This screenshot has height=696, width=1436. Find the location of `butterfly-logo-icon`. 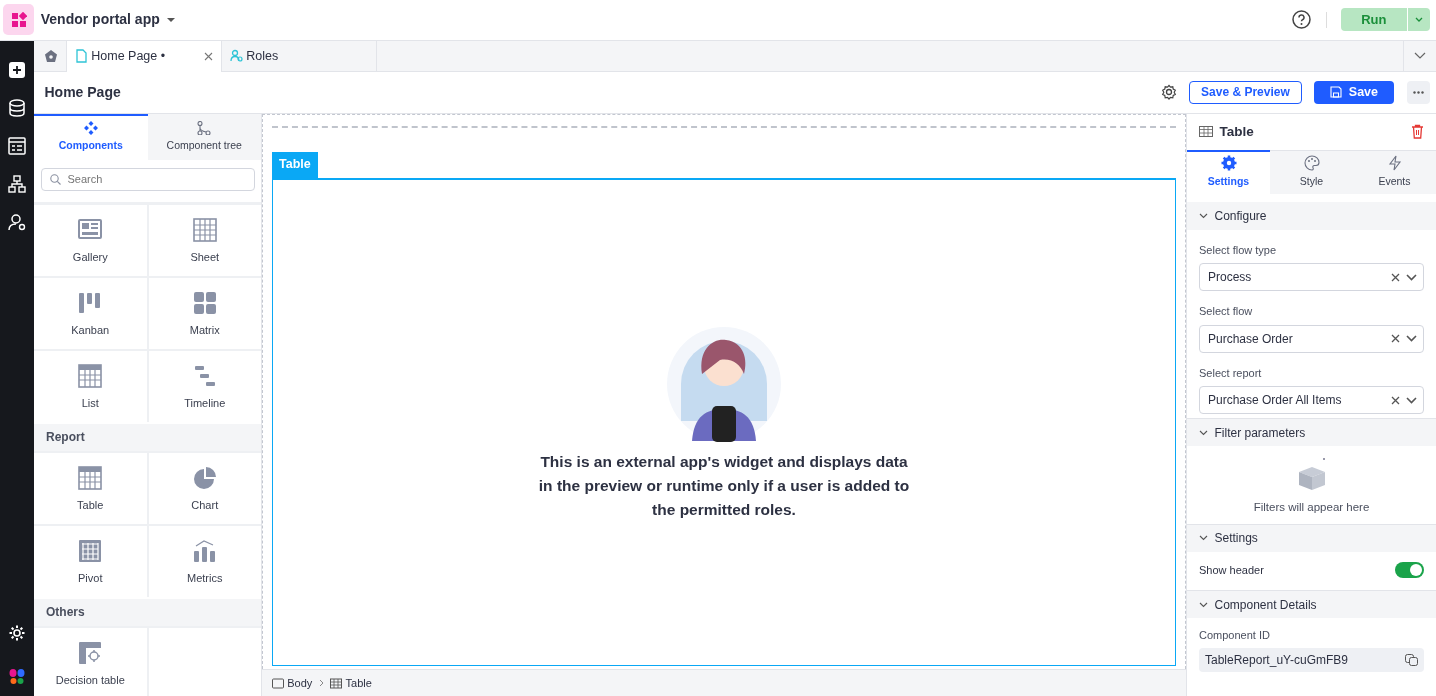

butterfly-logo-icon is located at coordinates (17, 677).